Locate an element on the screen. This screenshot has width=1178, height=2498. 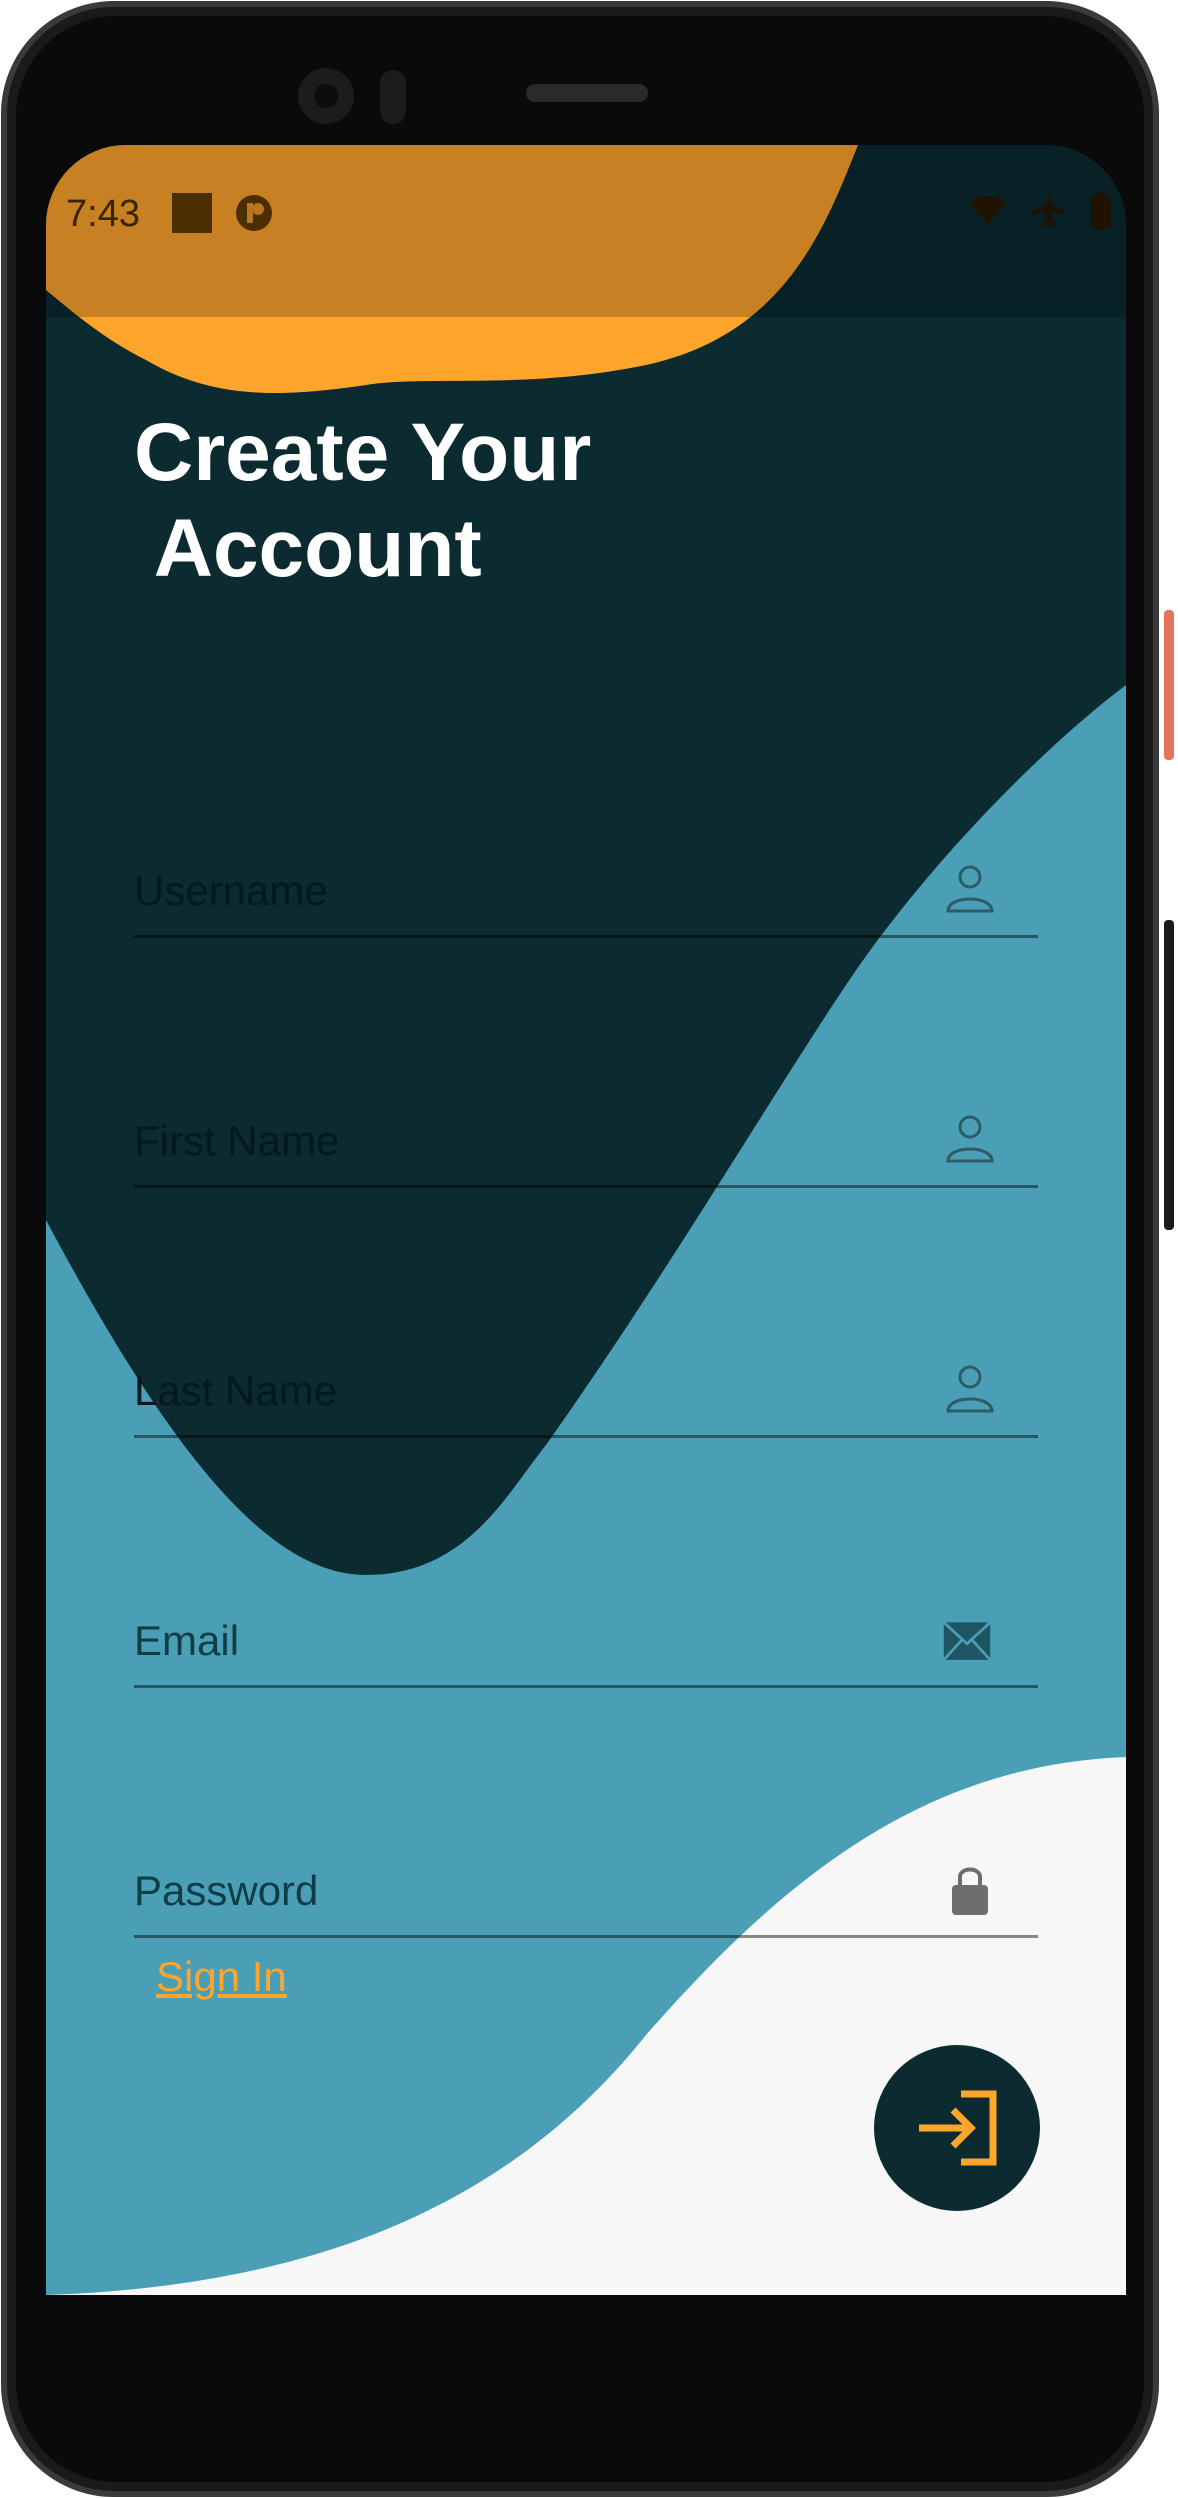
username-label: Username is located at coordinates (231, 890).